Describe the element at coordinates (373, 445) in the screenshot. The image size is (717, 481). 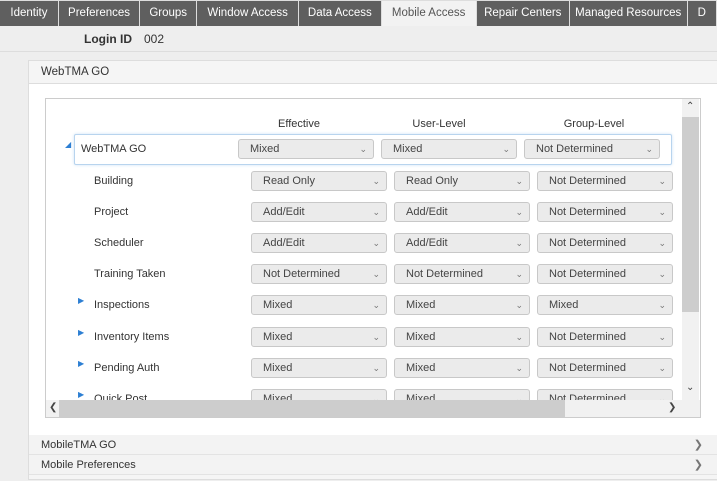
I see `accordion-mobiletma-go: MobileTMA GO ❯` at that location.